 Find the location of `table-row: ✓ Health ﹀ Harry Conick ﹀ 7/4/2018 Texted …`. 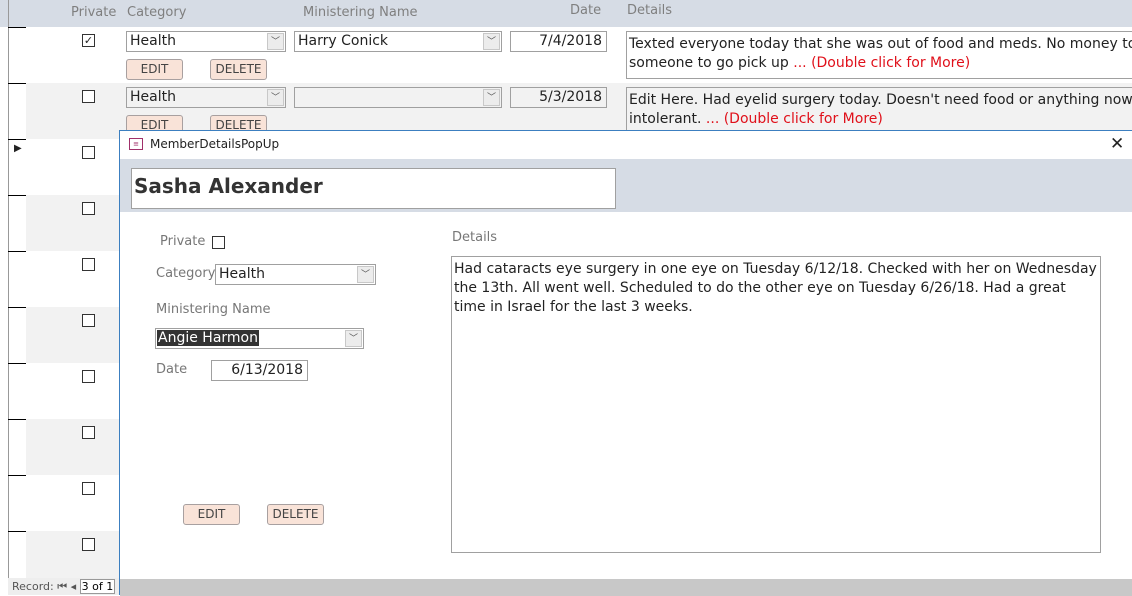

table-row: ✓ Health ﹀ Harry Conick ﹀ 7/4/2018 Texted … is located at coordinates (579, 55).